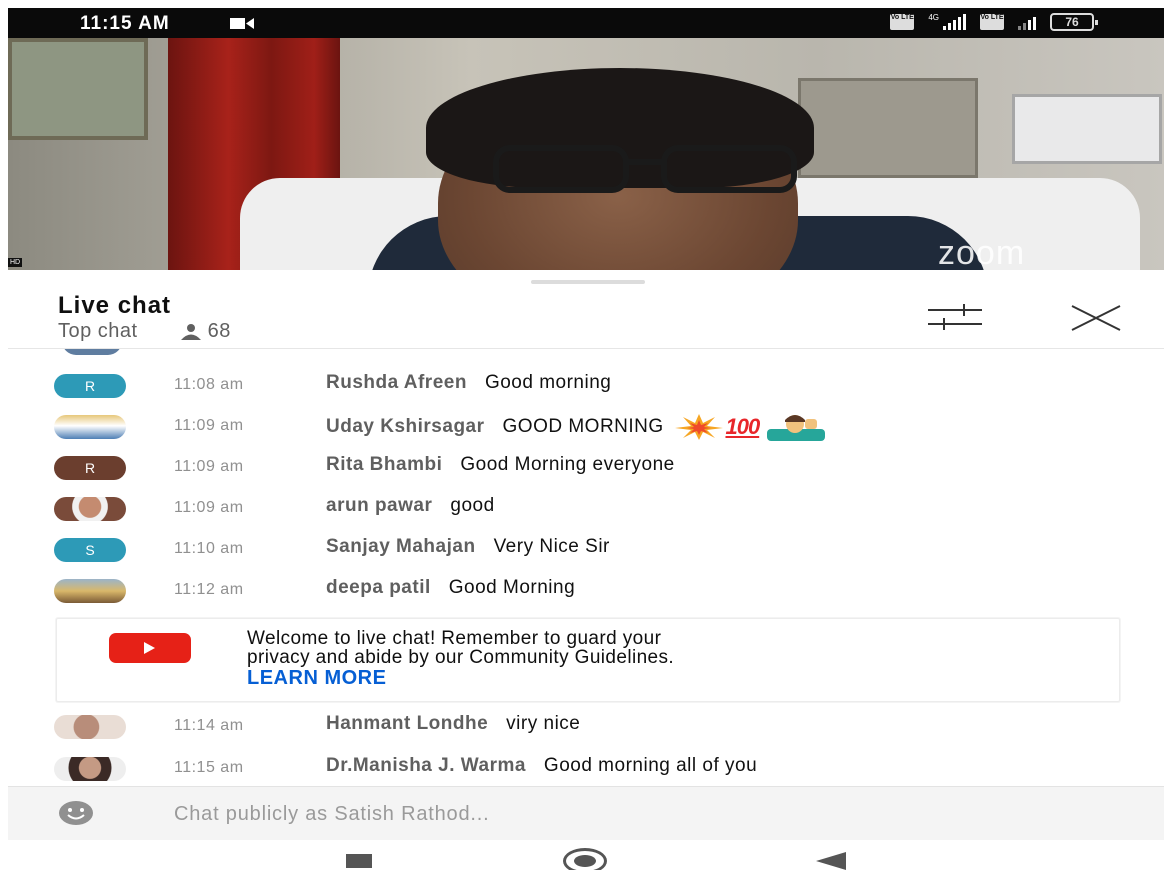 This screenshot has height=870, width=1164. I want to click on person-gesturing-emoji, so click(796, 428).